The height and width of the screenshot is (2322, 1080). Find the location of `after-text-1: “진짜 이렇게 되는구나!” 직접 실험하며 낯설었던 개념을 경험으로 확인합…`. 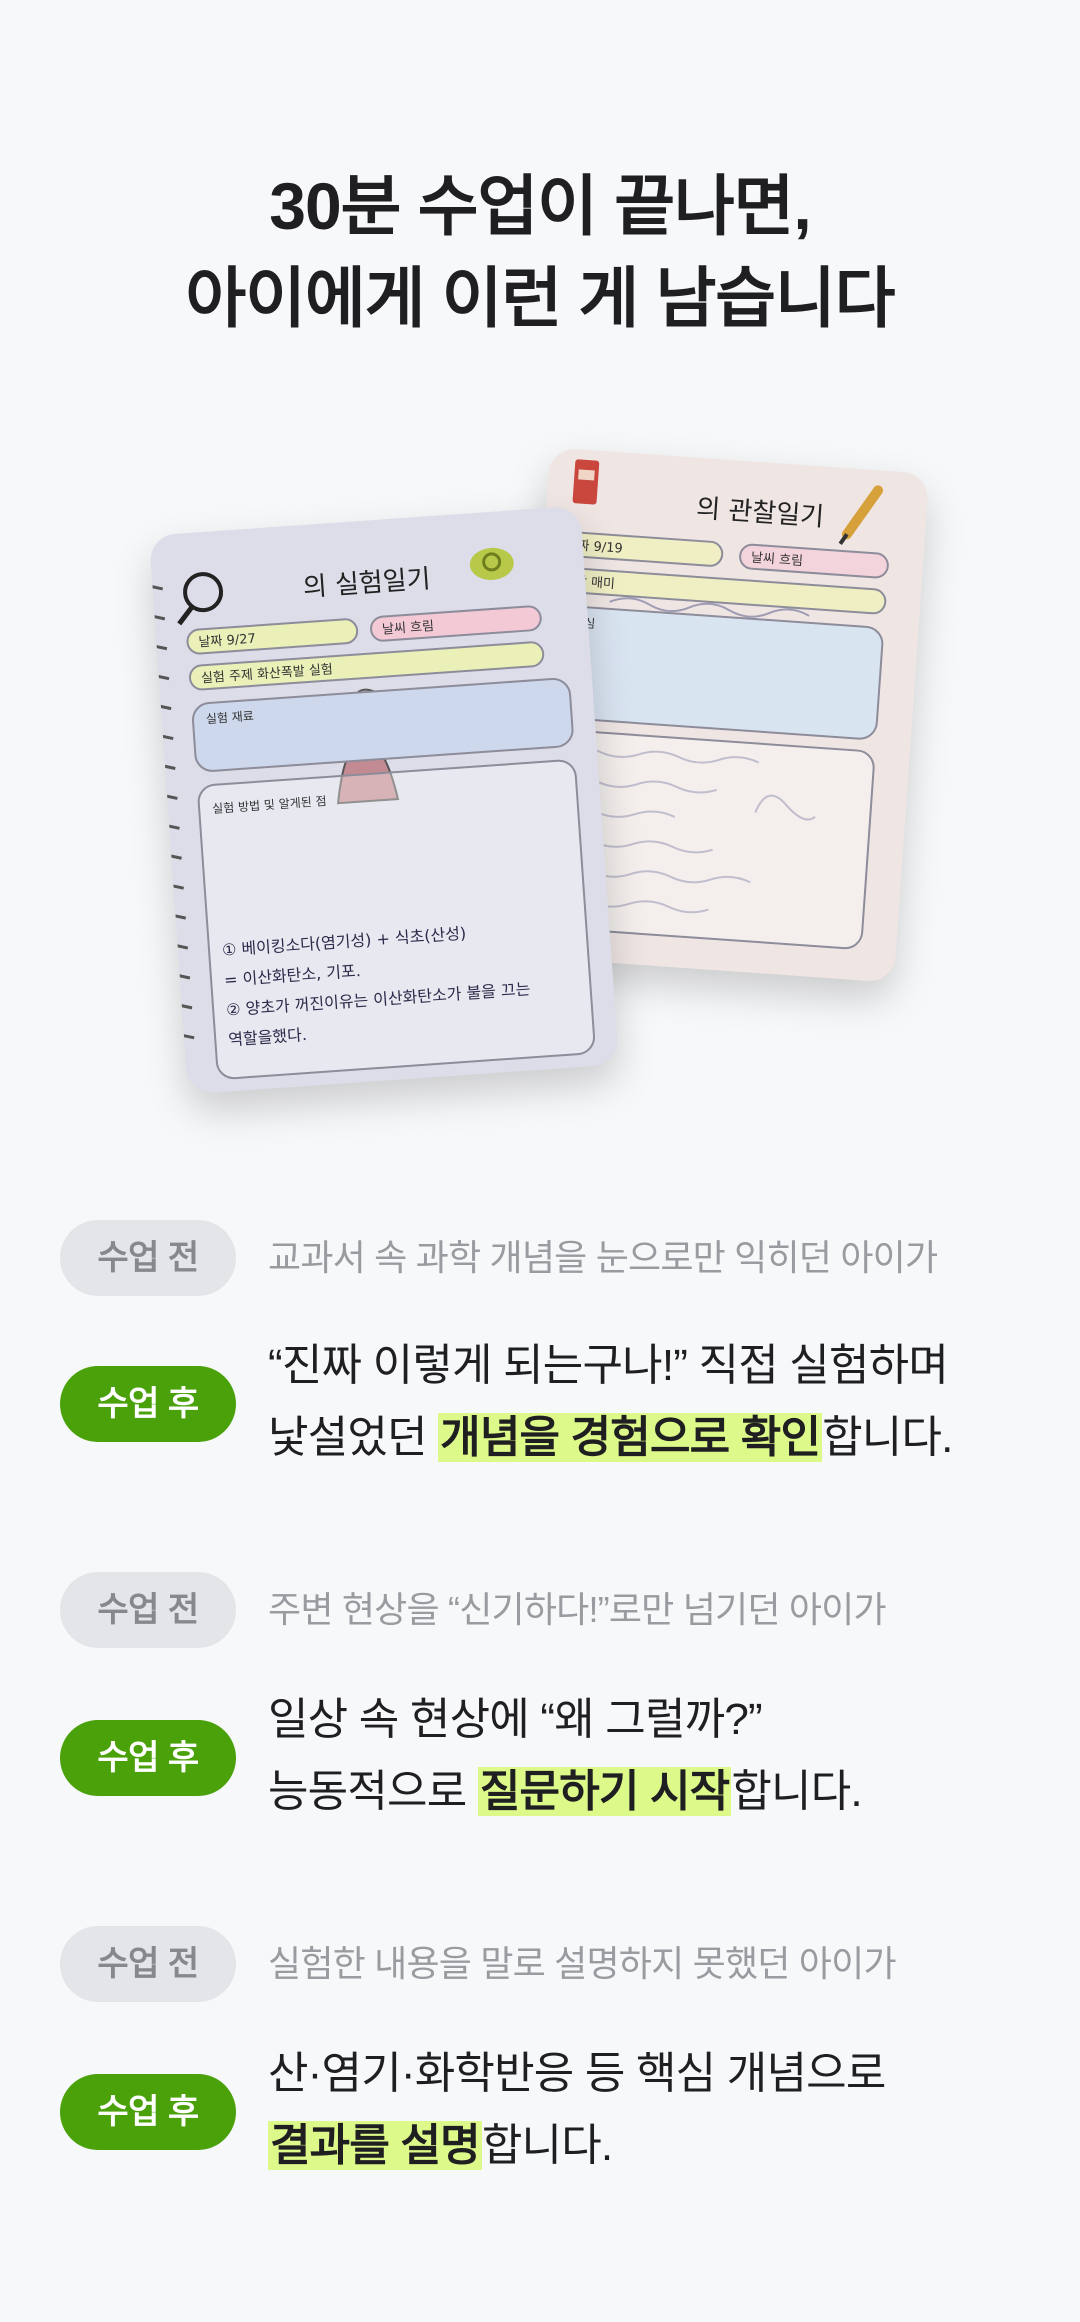

after-text-1: “진짜 이렇게 되는구나!” 직접 실험하며 낯설었던 개념을 경험으로 확인합… is located at coordinates (610, 1402).